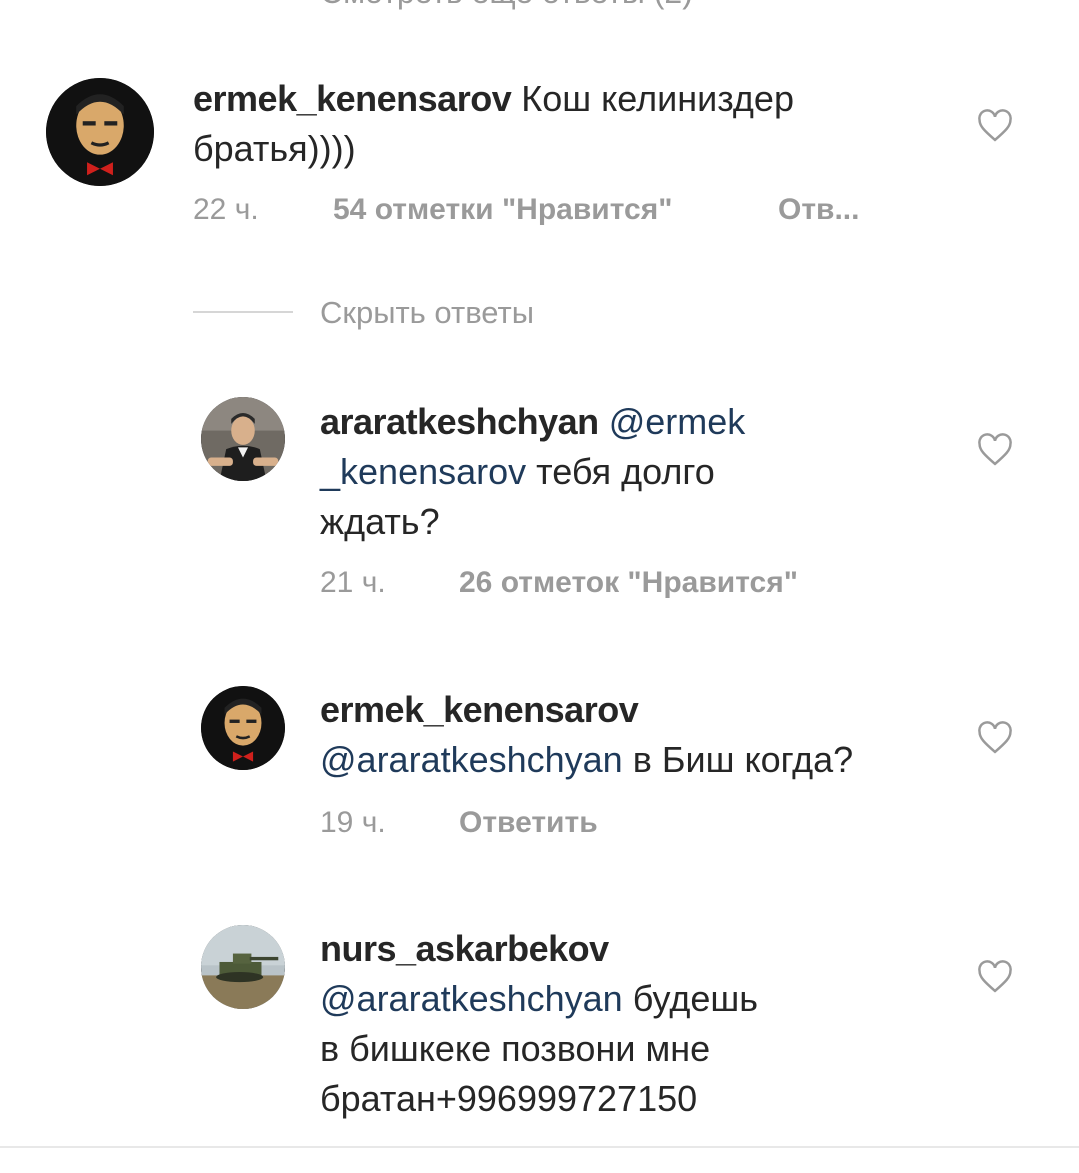  What do you see at coordinates (506, 5) in the screenshot?
I see `view-more-replies-link: Смотреть еще ответы (2)` at bounding box center [506, 5].